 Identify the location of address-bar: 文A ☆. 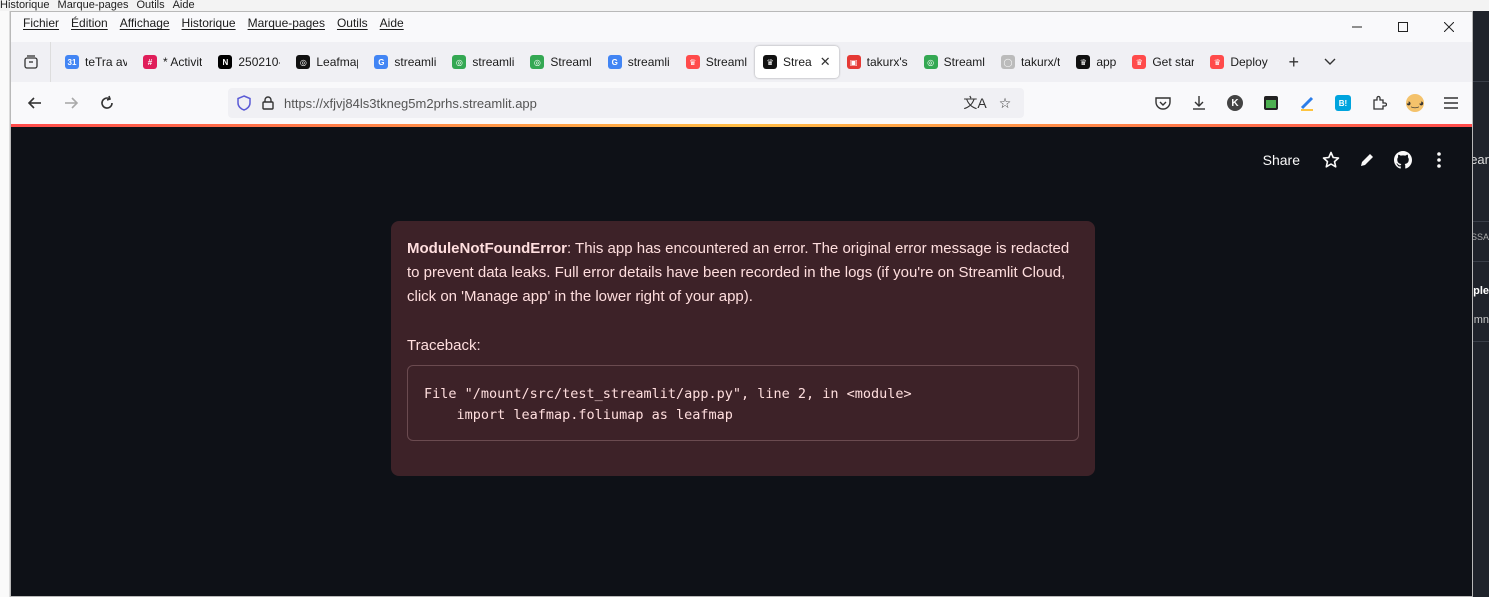
(626, 103).